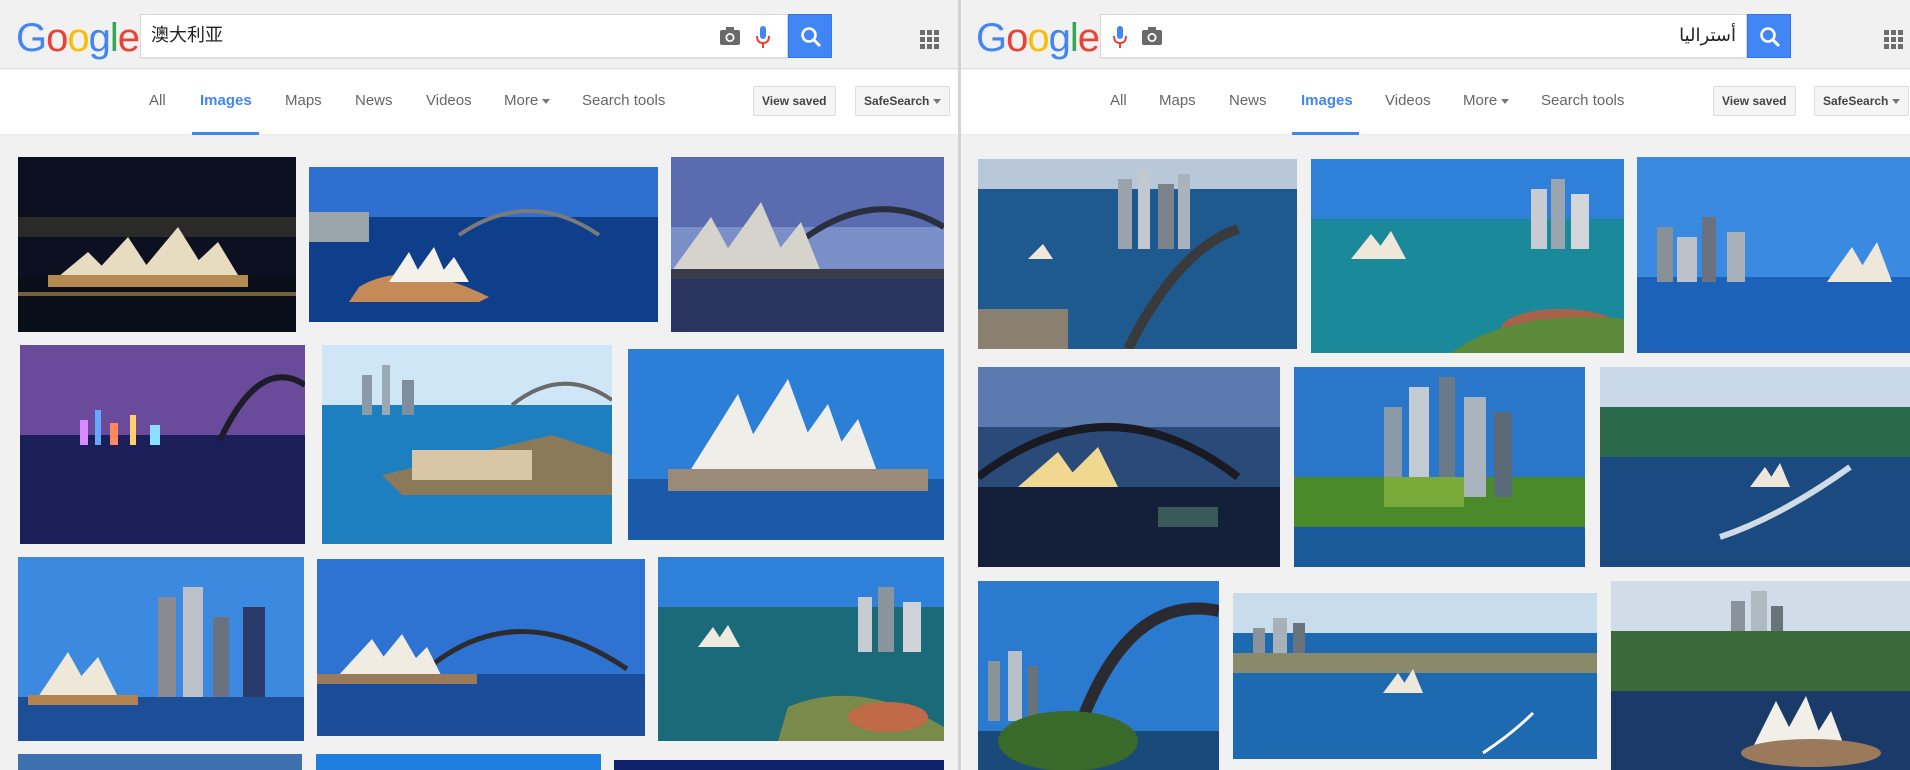 The height and width of the screenshot is (770, 1910). I want to click on right-google-logo: Google, so click(1038, 38).